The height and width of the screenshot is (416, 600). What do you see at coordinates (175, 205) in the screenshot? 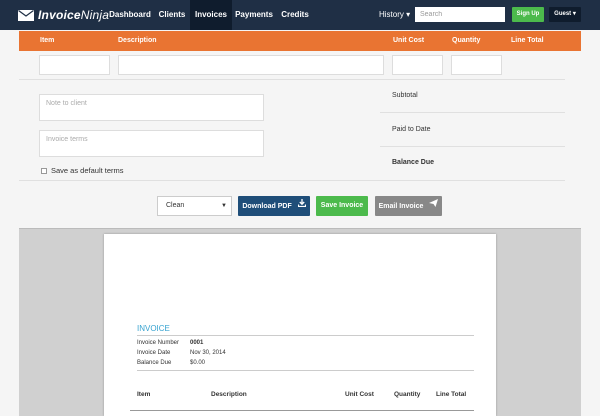
I see `template-select-value: Clean` at bounding box center [175, 205].